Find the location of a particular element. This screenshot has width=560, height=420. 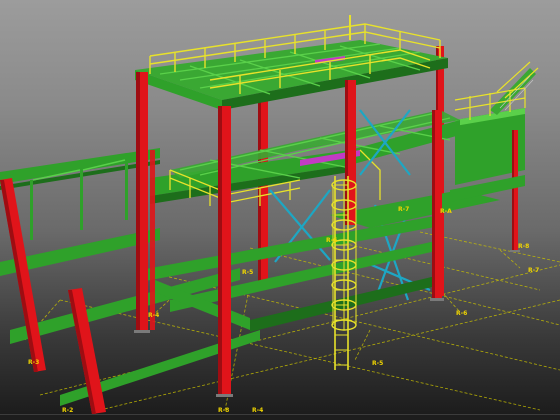

status-bar is located at coordinates (280, 417).